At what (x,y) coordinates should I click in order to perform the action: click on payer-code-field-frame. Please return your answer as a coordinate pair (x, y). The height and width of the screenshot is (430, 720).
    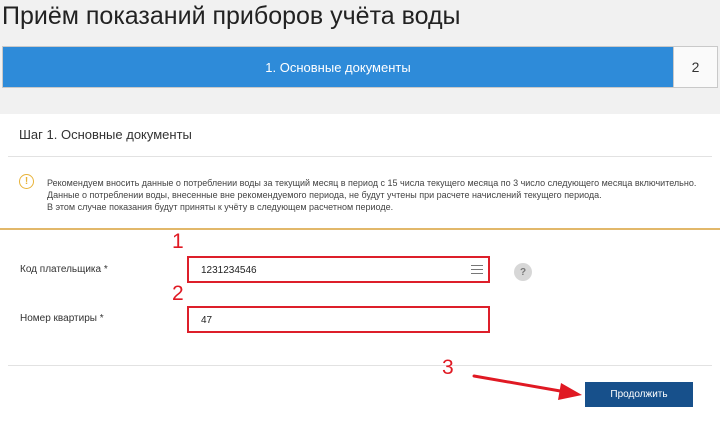
    Looking at the image, I should click on (338, 269).